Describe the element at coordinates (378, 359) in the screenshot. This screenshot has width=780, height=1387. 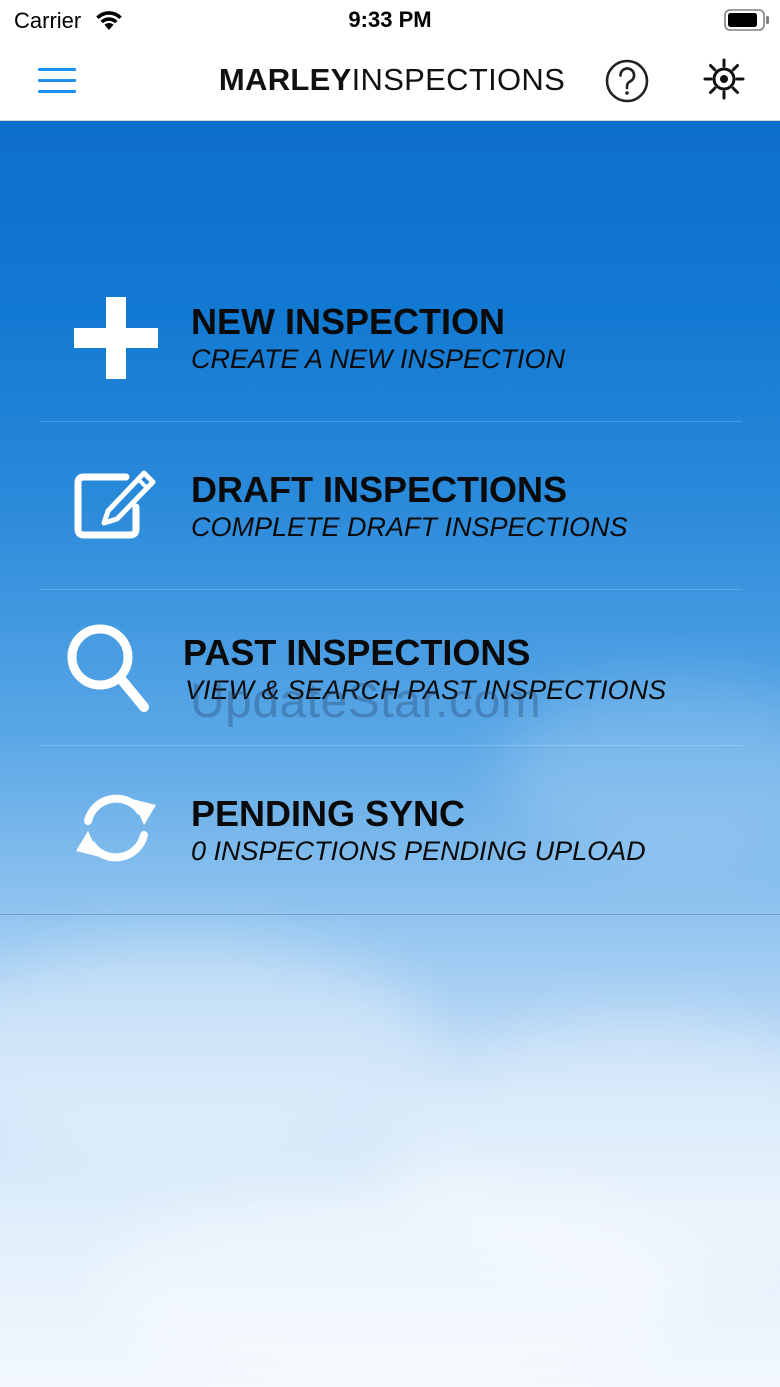
I see `menu-item-subtitle: CREATE A NEW INSPECTION` at that location.